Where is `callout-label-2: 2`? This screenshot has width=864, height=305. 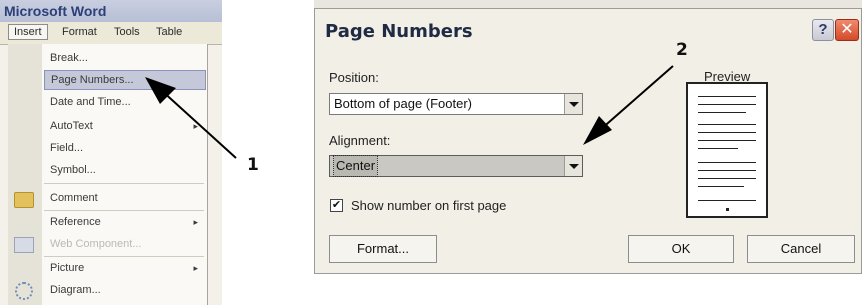
callout-label-2: 2 is located at coordinates (682, 50).